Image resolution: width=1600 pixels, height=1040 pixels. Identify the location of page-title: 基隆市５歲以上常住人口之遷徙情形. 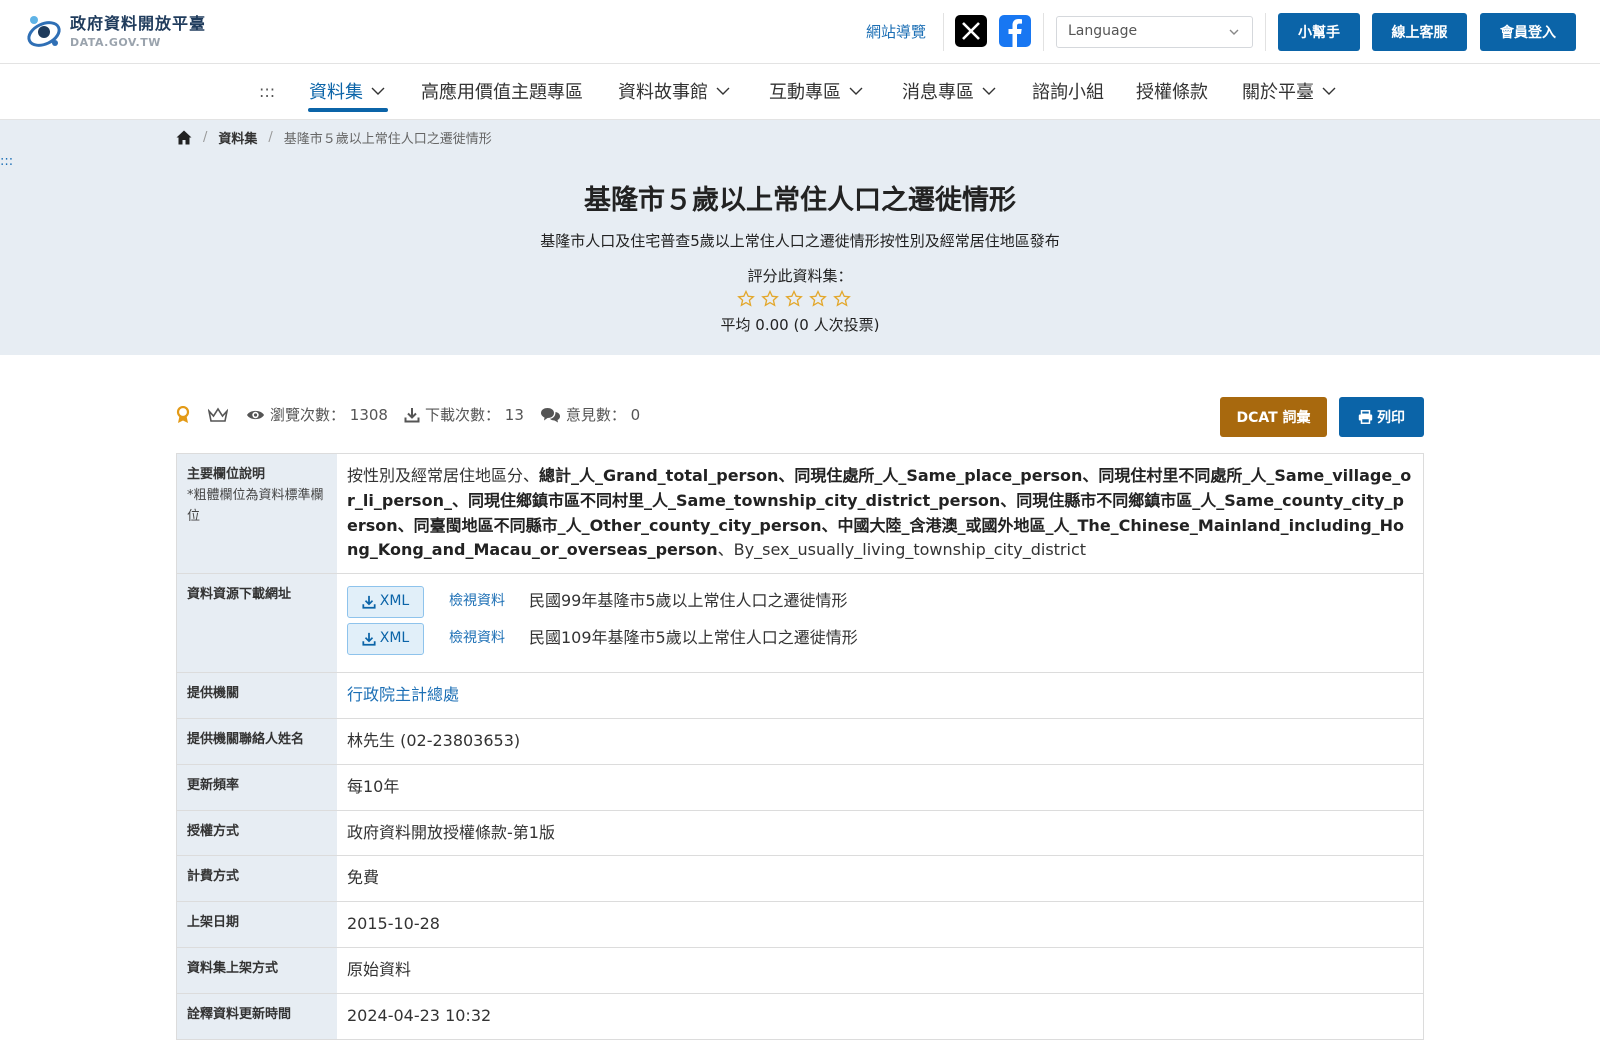
(800, 200).